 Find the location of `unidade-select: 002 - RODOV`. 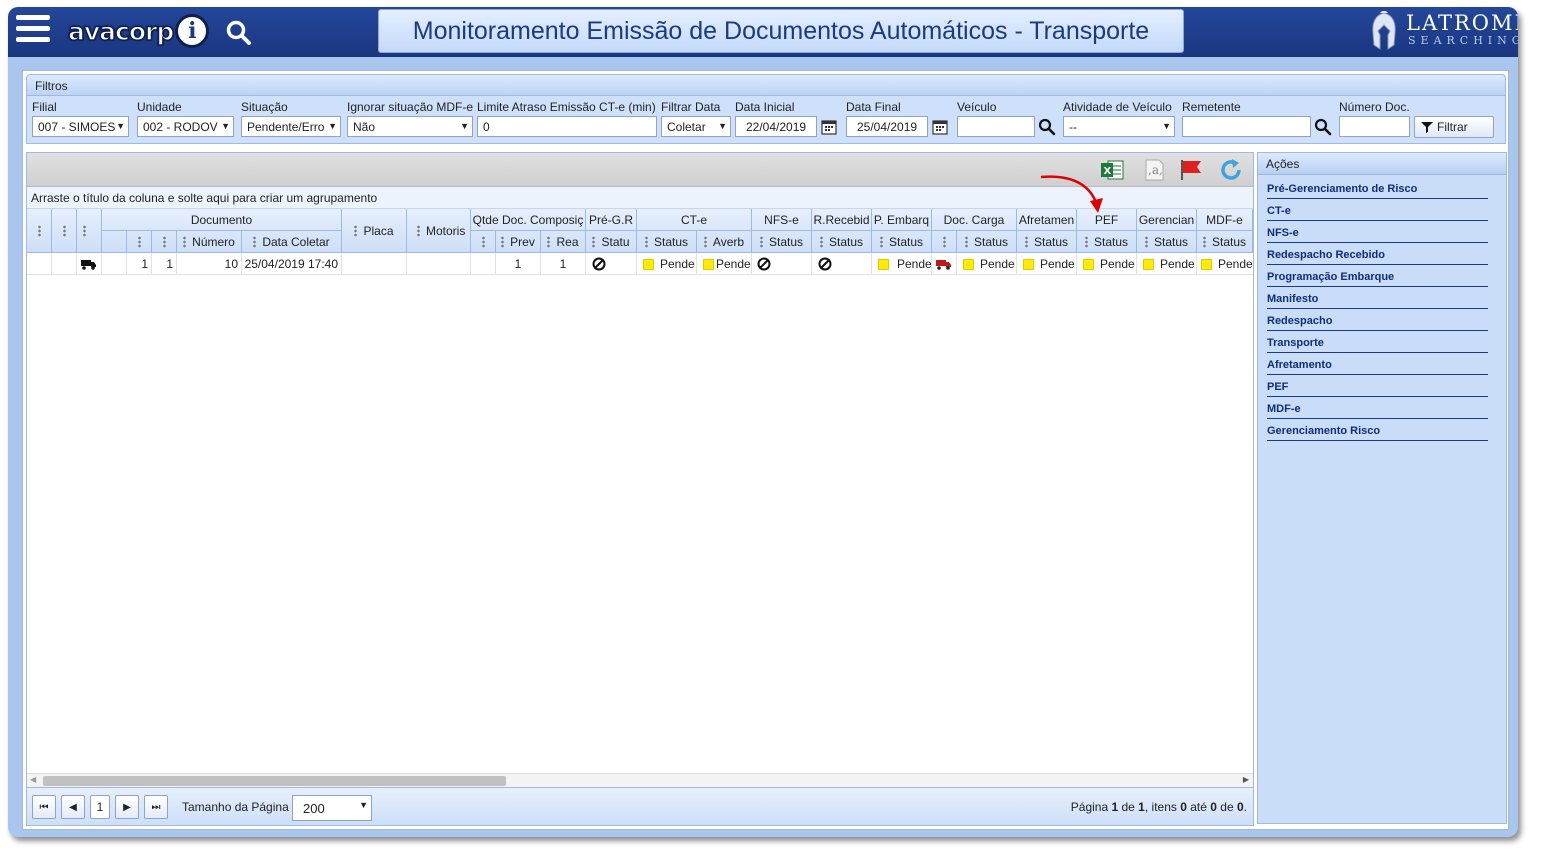

unidade-select: 002 - RODOV is located at coordinates (185, 126).